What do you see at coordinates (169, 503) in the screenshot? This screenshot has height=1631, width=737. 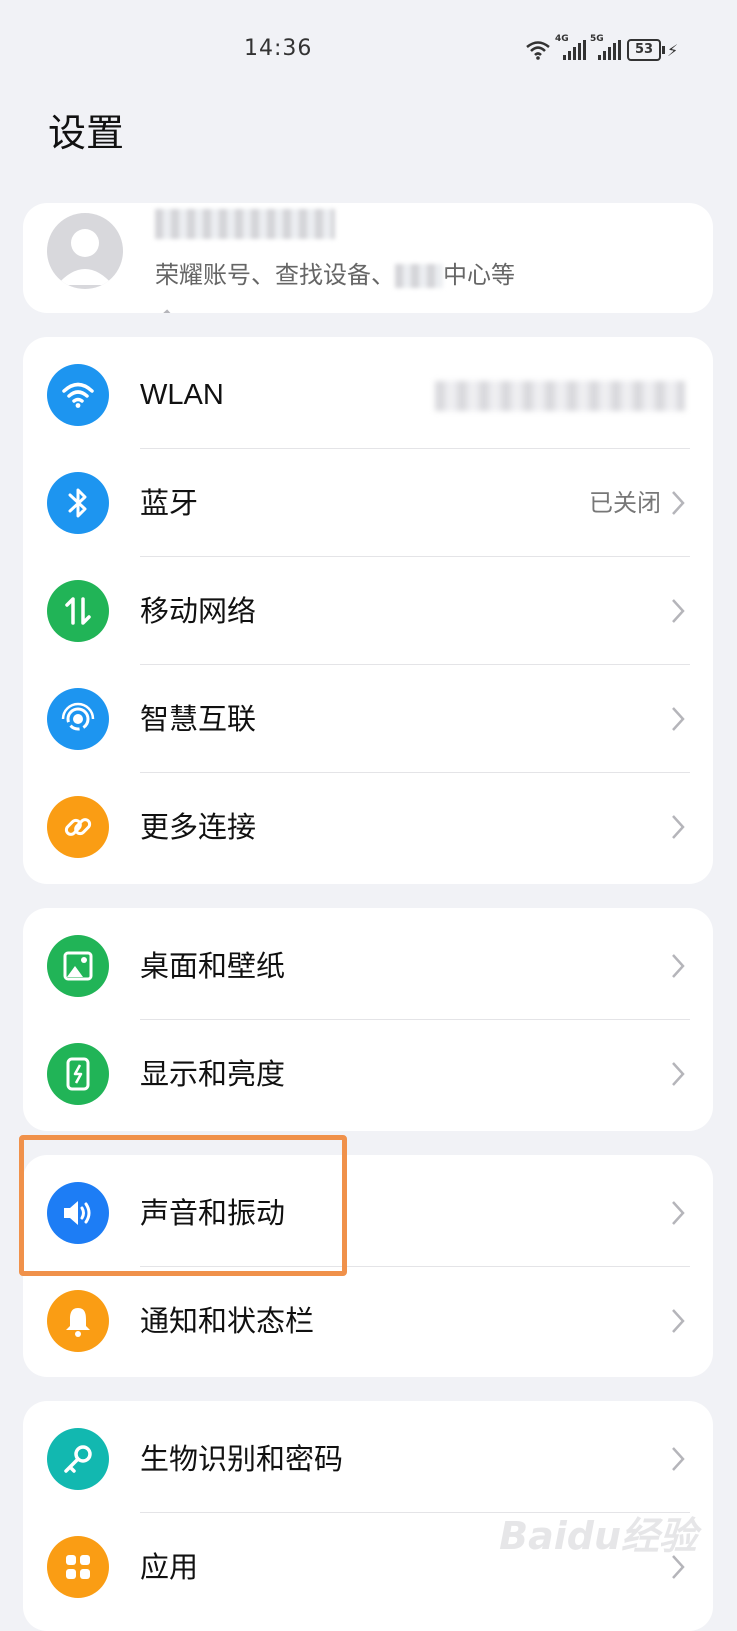 I see `bluetooth-label: 蓝牙` at bounding box center [169, 503].